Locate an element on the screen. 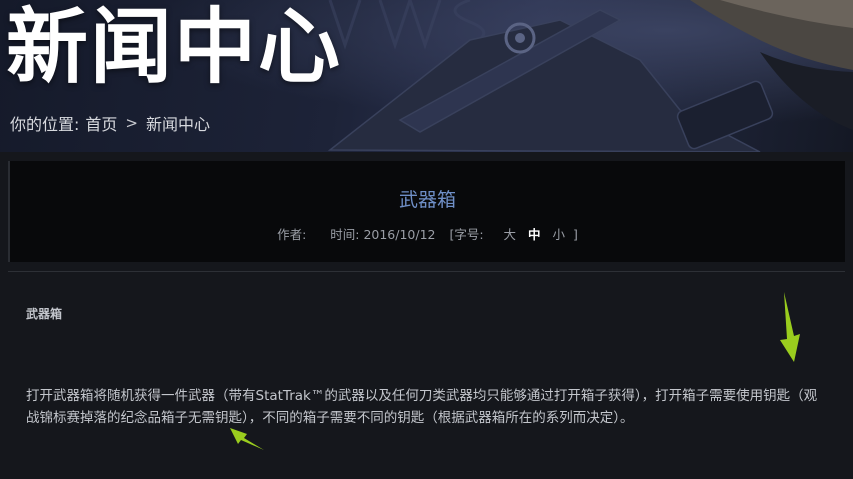  section-heading: 武器箱 is located at coordinates (44, 314).